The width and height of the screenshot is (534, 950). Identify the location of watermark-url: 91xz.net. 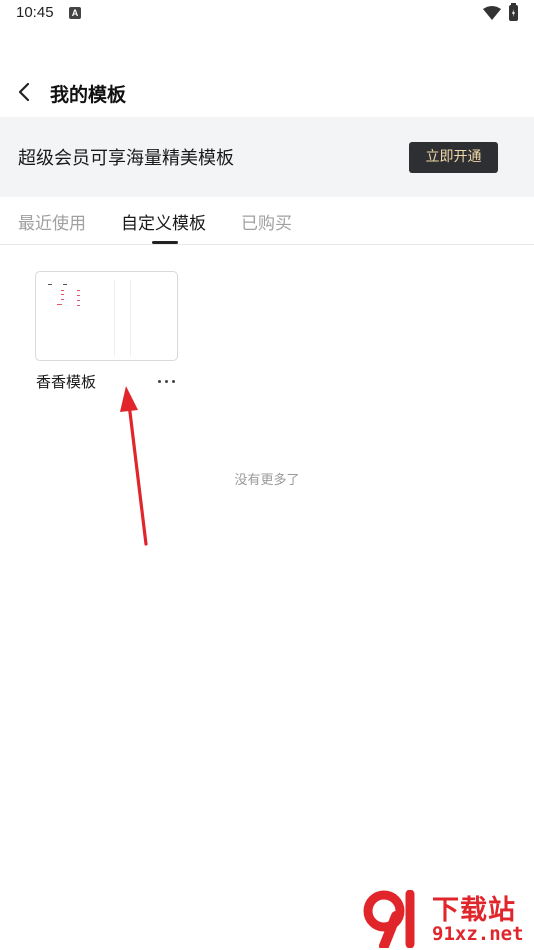
(478, 934).